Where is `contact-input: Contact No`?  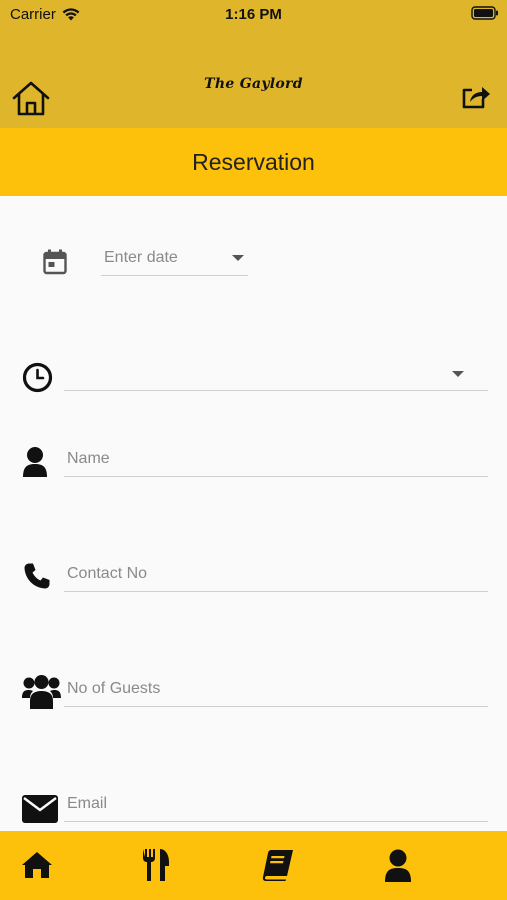 contact-input: Contact No is located at coordinates (276, 575).